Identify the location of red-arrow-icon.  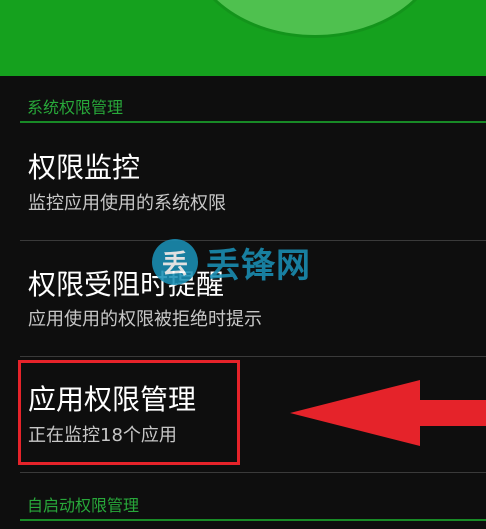
(388, 413).